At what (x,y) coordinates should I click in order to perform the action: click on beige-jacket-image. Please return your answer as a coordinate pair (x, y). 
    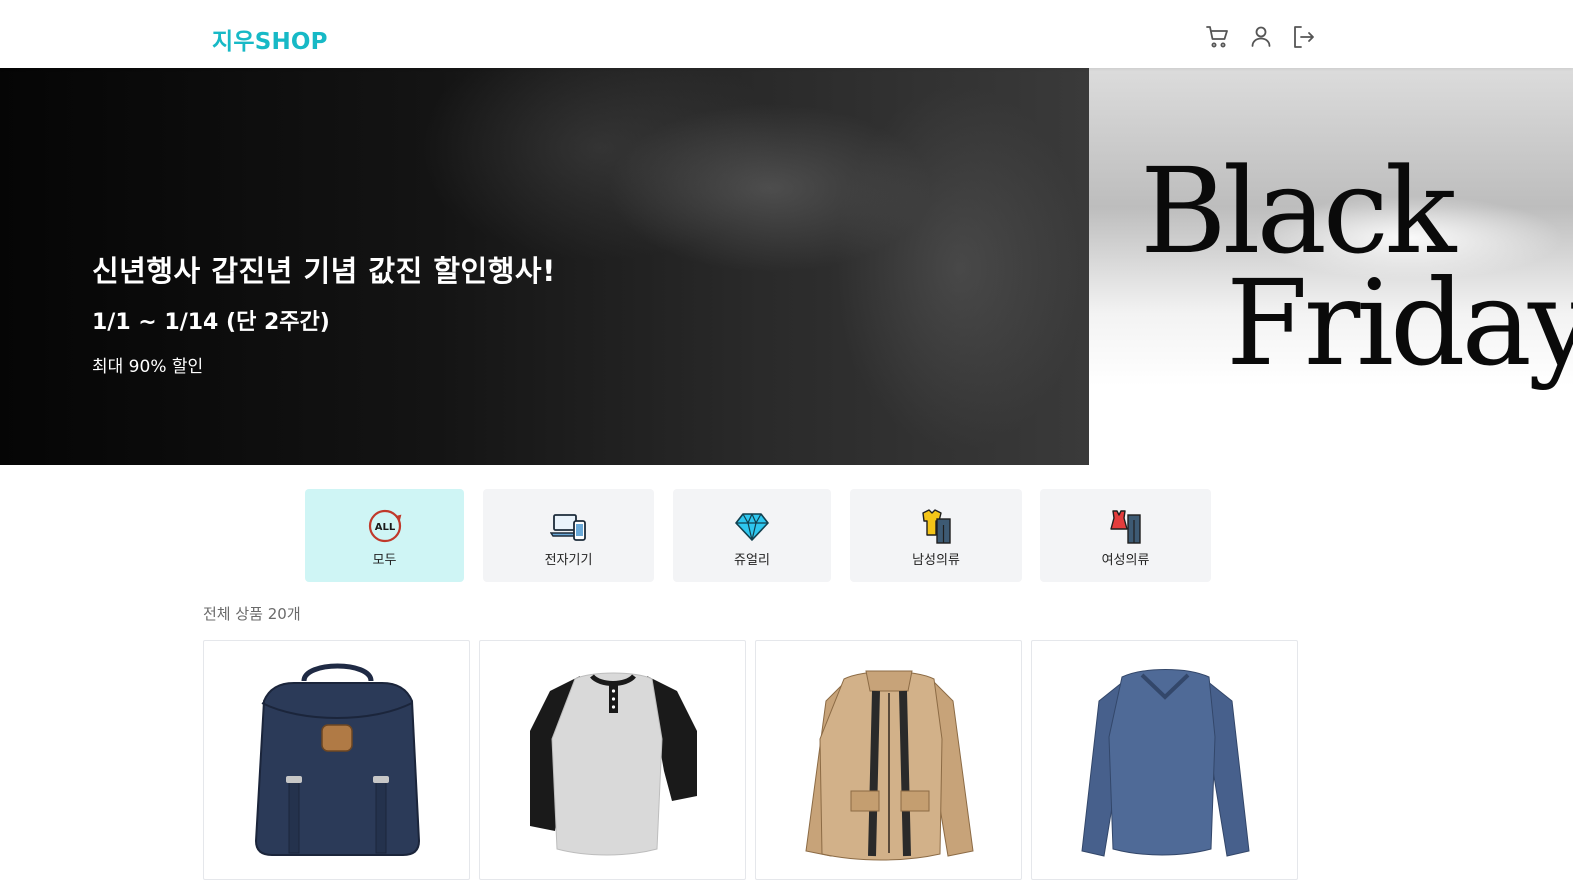
    Looking at the image, I should click on (889, 765).